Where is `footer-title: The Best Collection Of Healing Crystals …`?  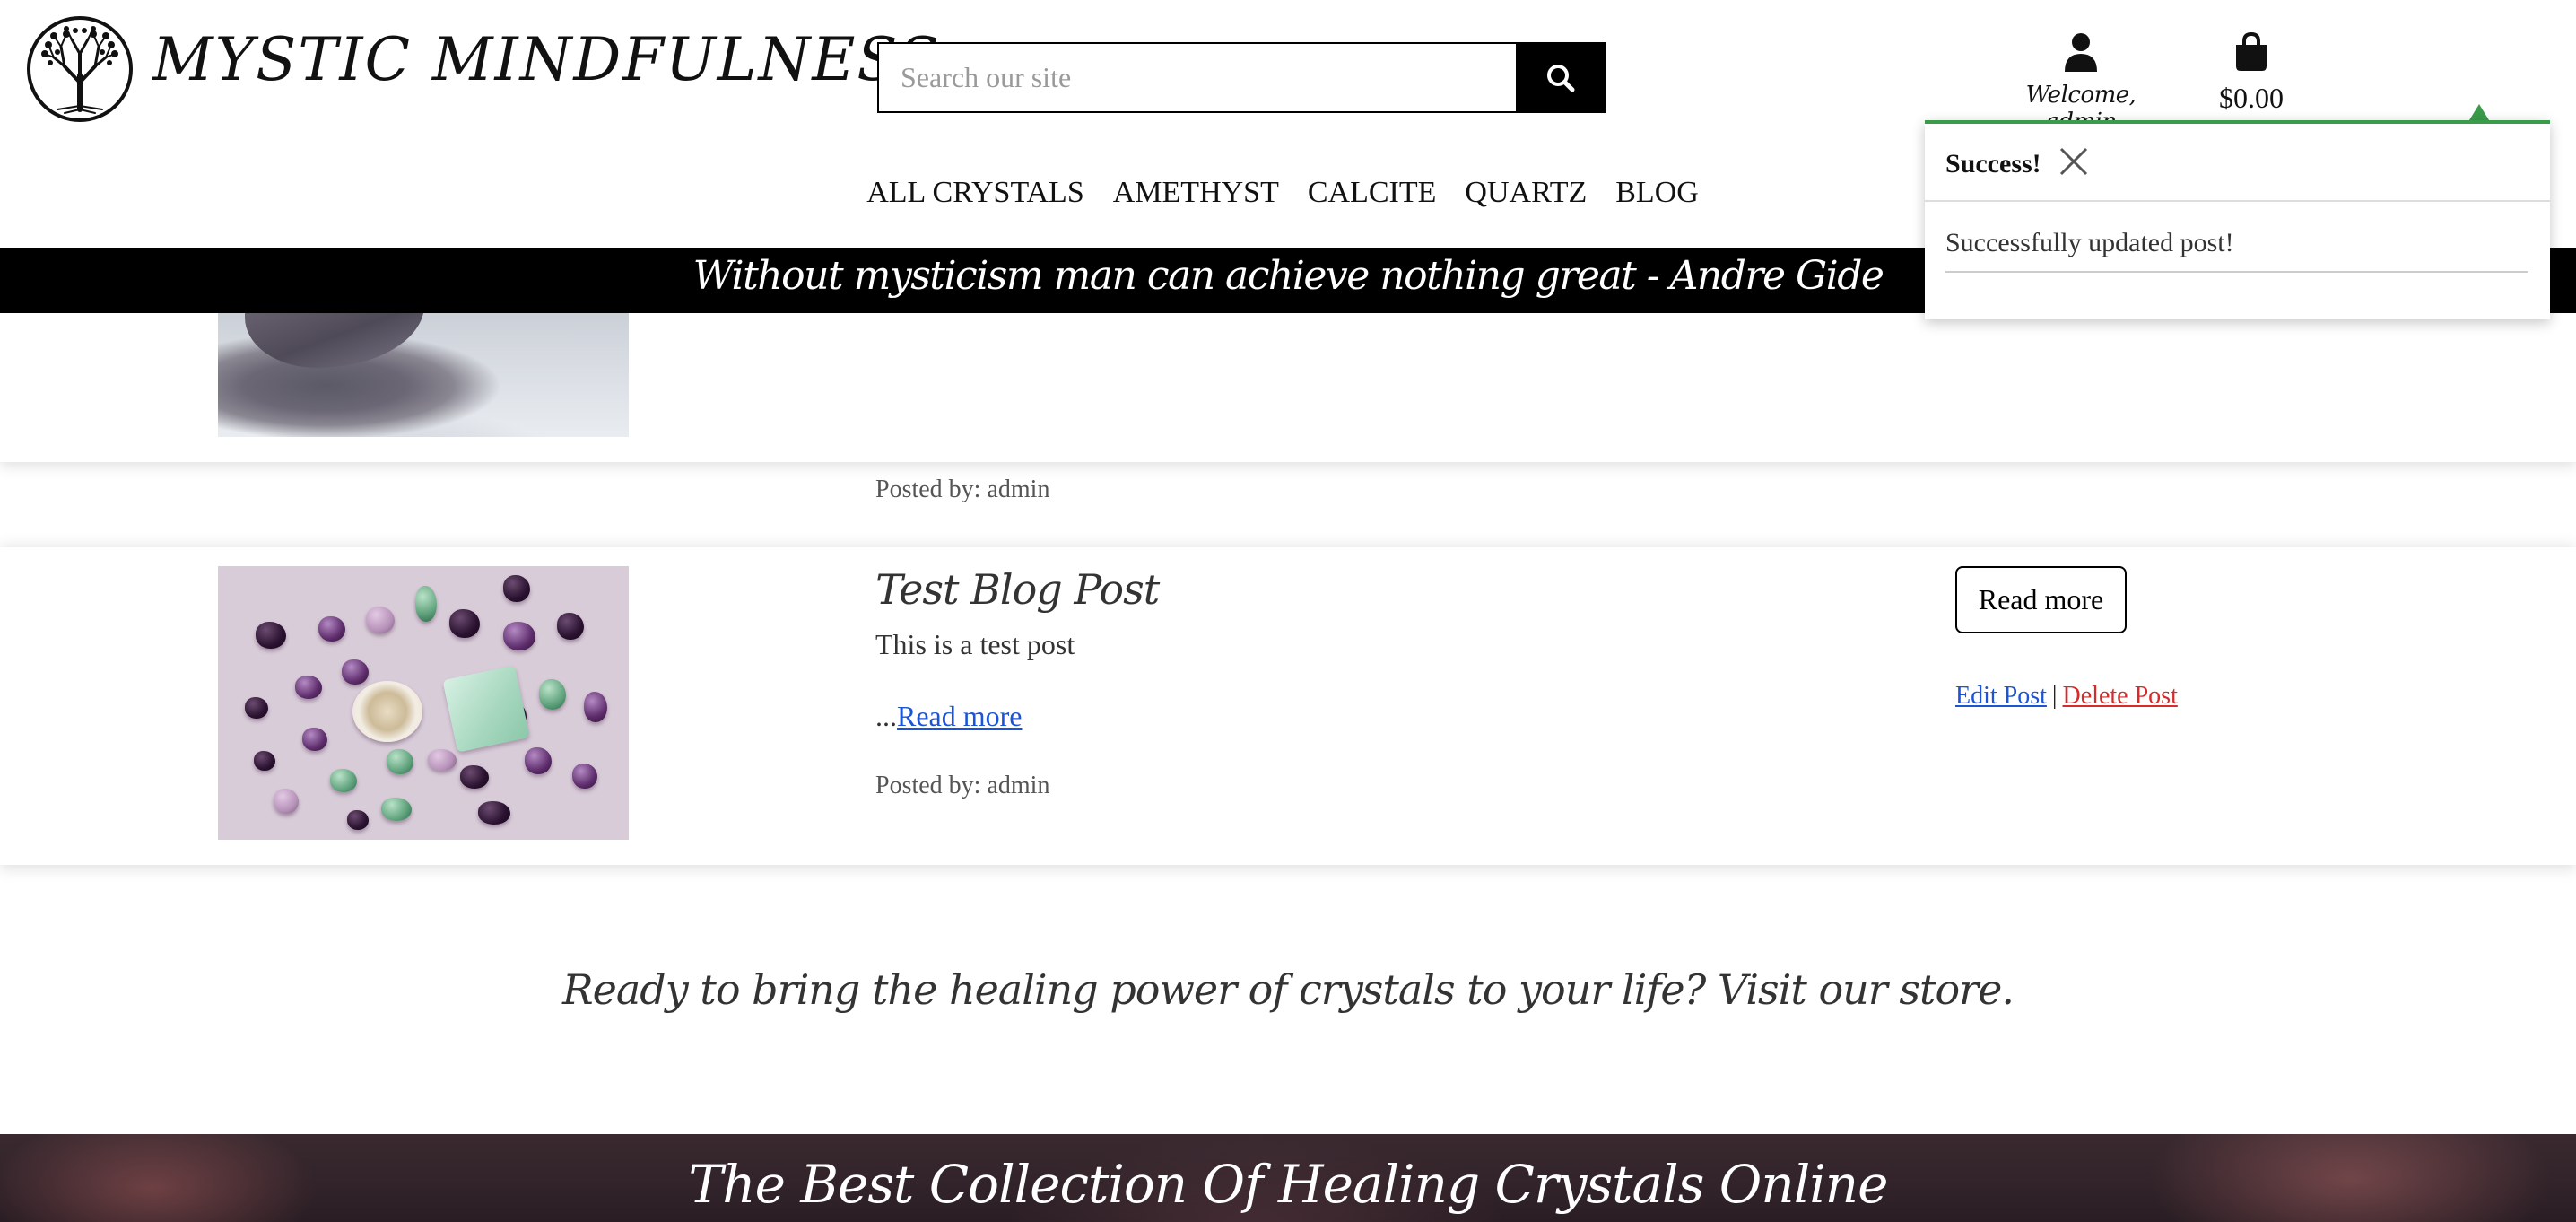
footer-title: The Best Collection Of Healing Crystals … is located at coordinates (1288, 1184).